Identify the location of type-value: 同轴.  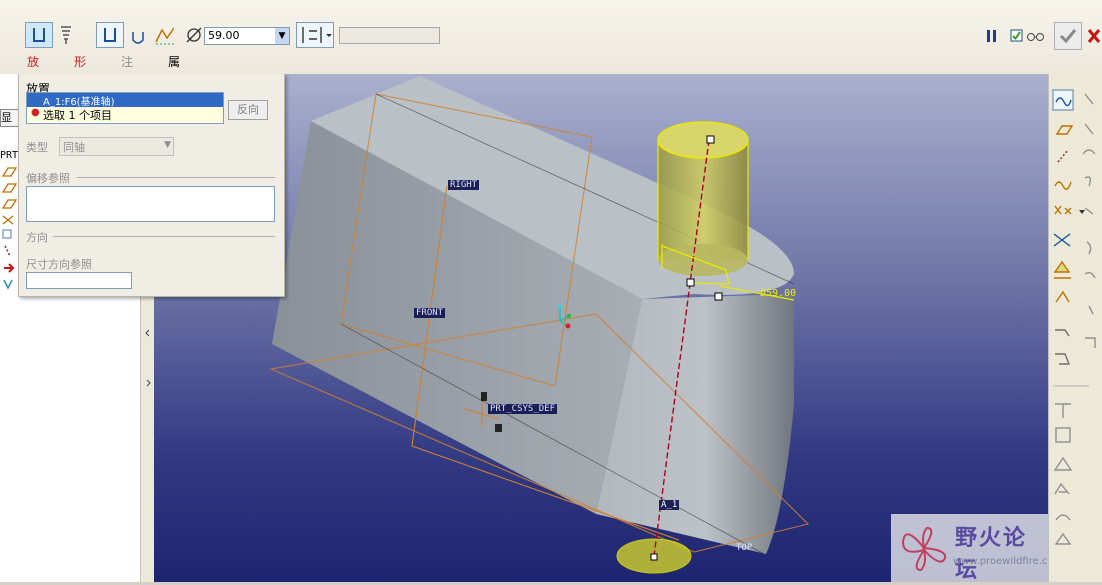
(74, 147).